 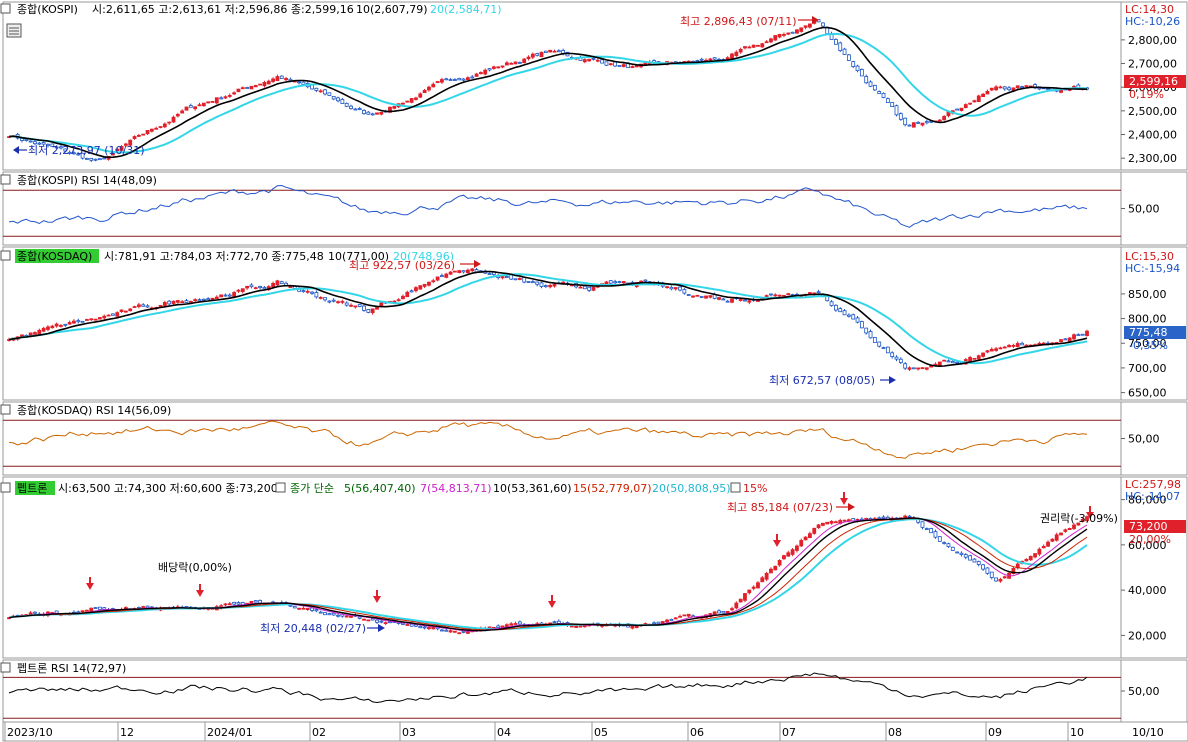 What do you see at coordinates (54, 256) in the screenshot?
I see `kosdaq-header-name: 종합(KOSDAQ)` at bounding box center [54, 256].